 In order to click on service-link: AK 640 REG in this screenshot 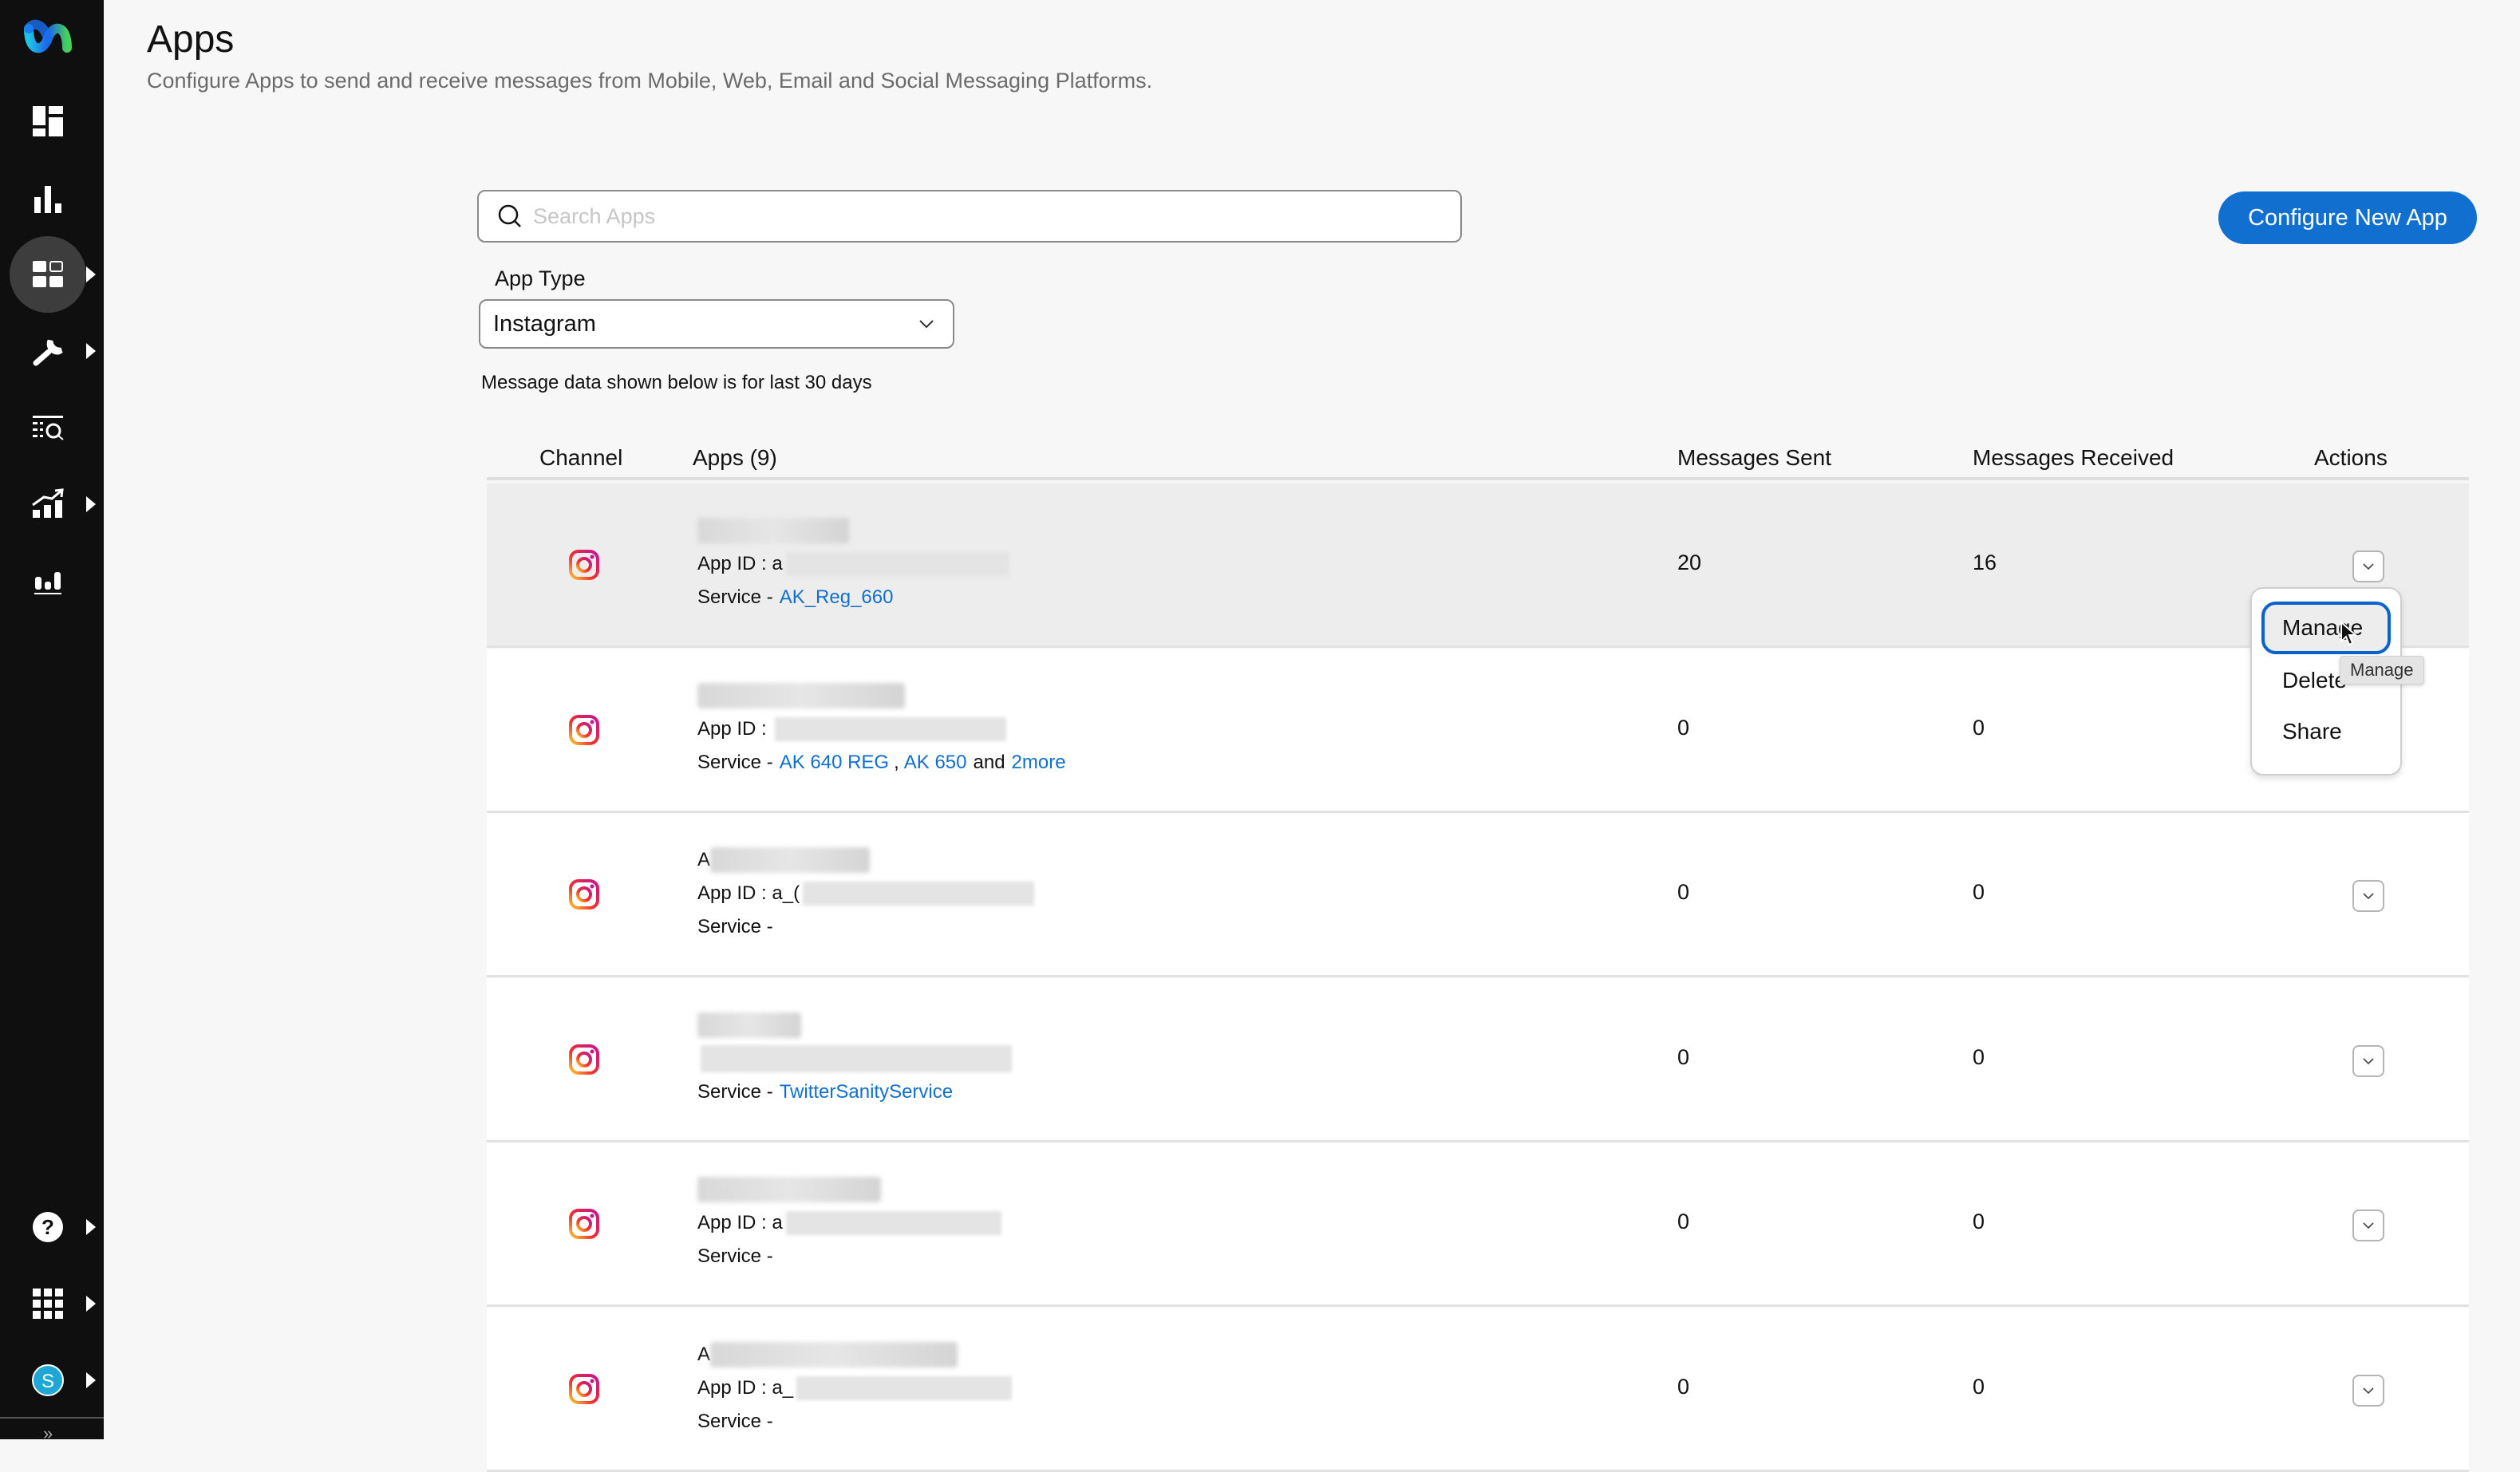, I will do `click(835, 763)`.